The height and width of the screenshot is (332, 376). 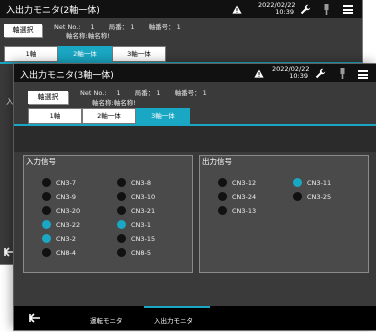 What do you see at coordinates (244, 197) in the screenshot?
I see `signal-label: CN3-24` at bounding box center [244, 197].